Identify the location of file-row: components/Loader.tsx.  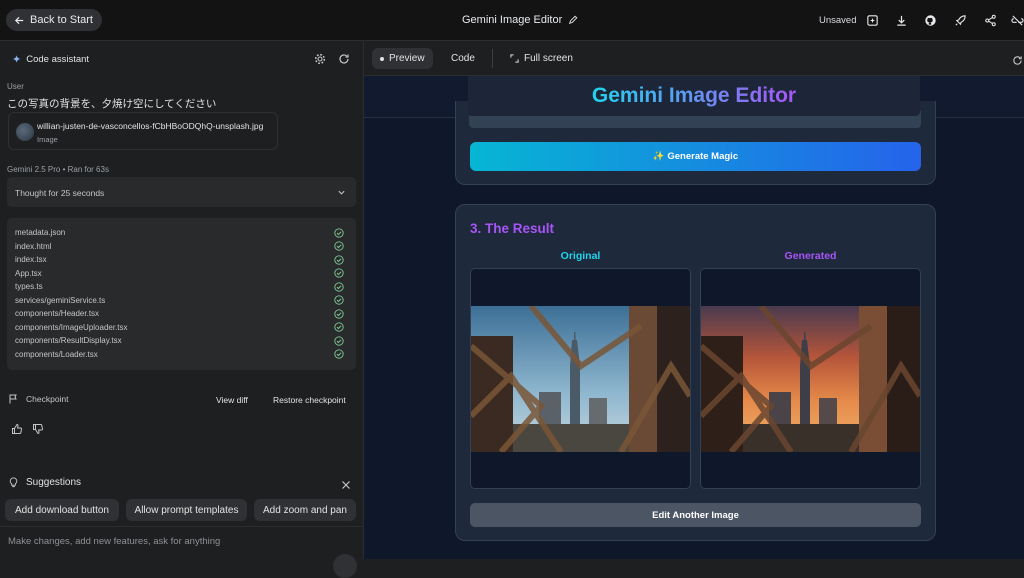
(185, 355).